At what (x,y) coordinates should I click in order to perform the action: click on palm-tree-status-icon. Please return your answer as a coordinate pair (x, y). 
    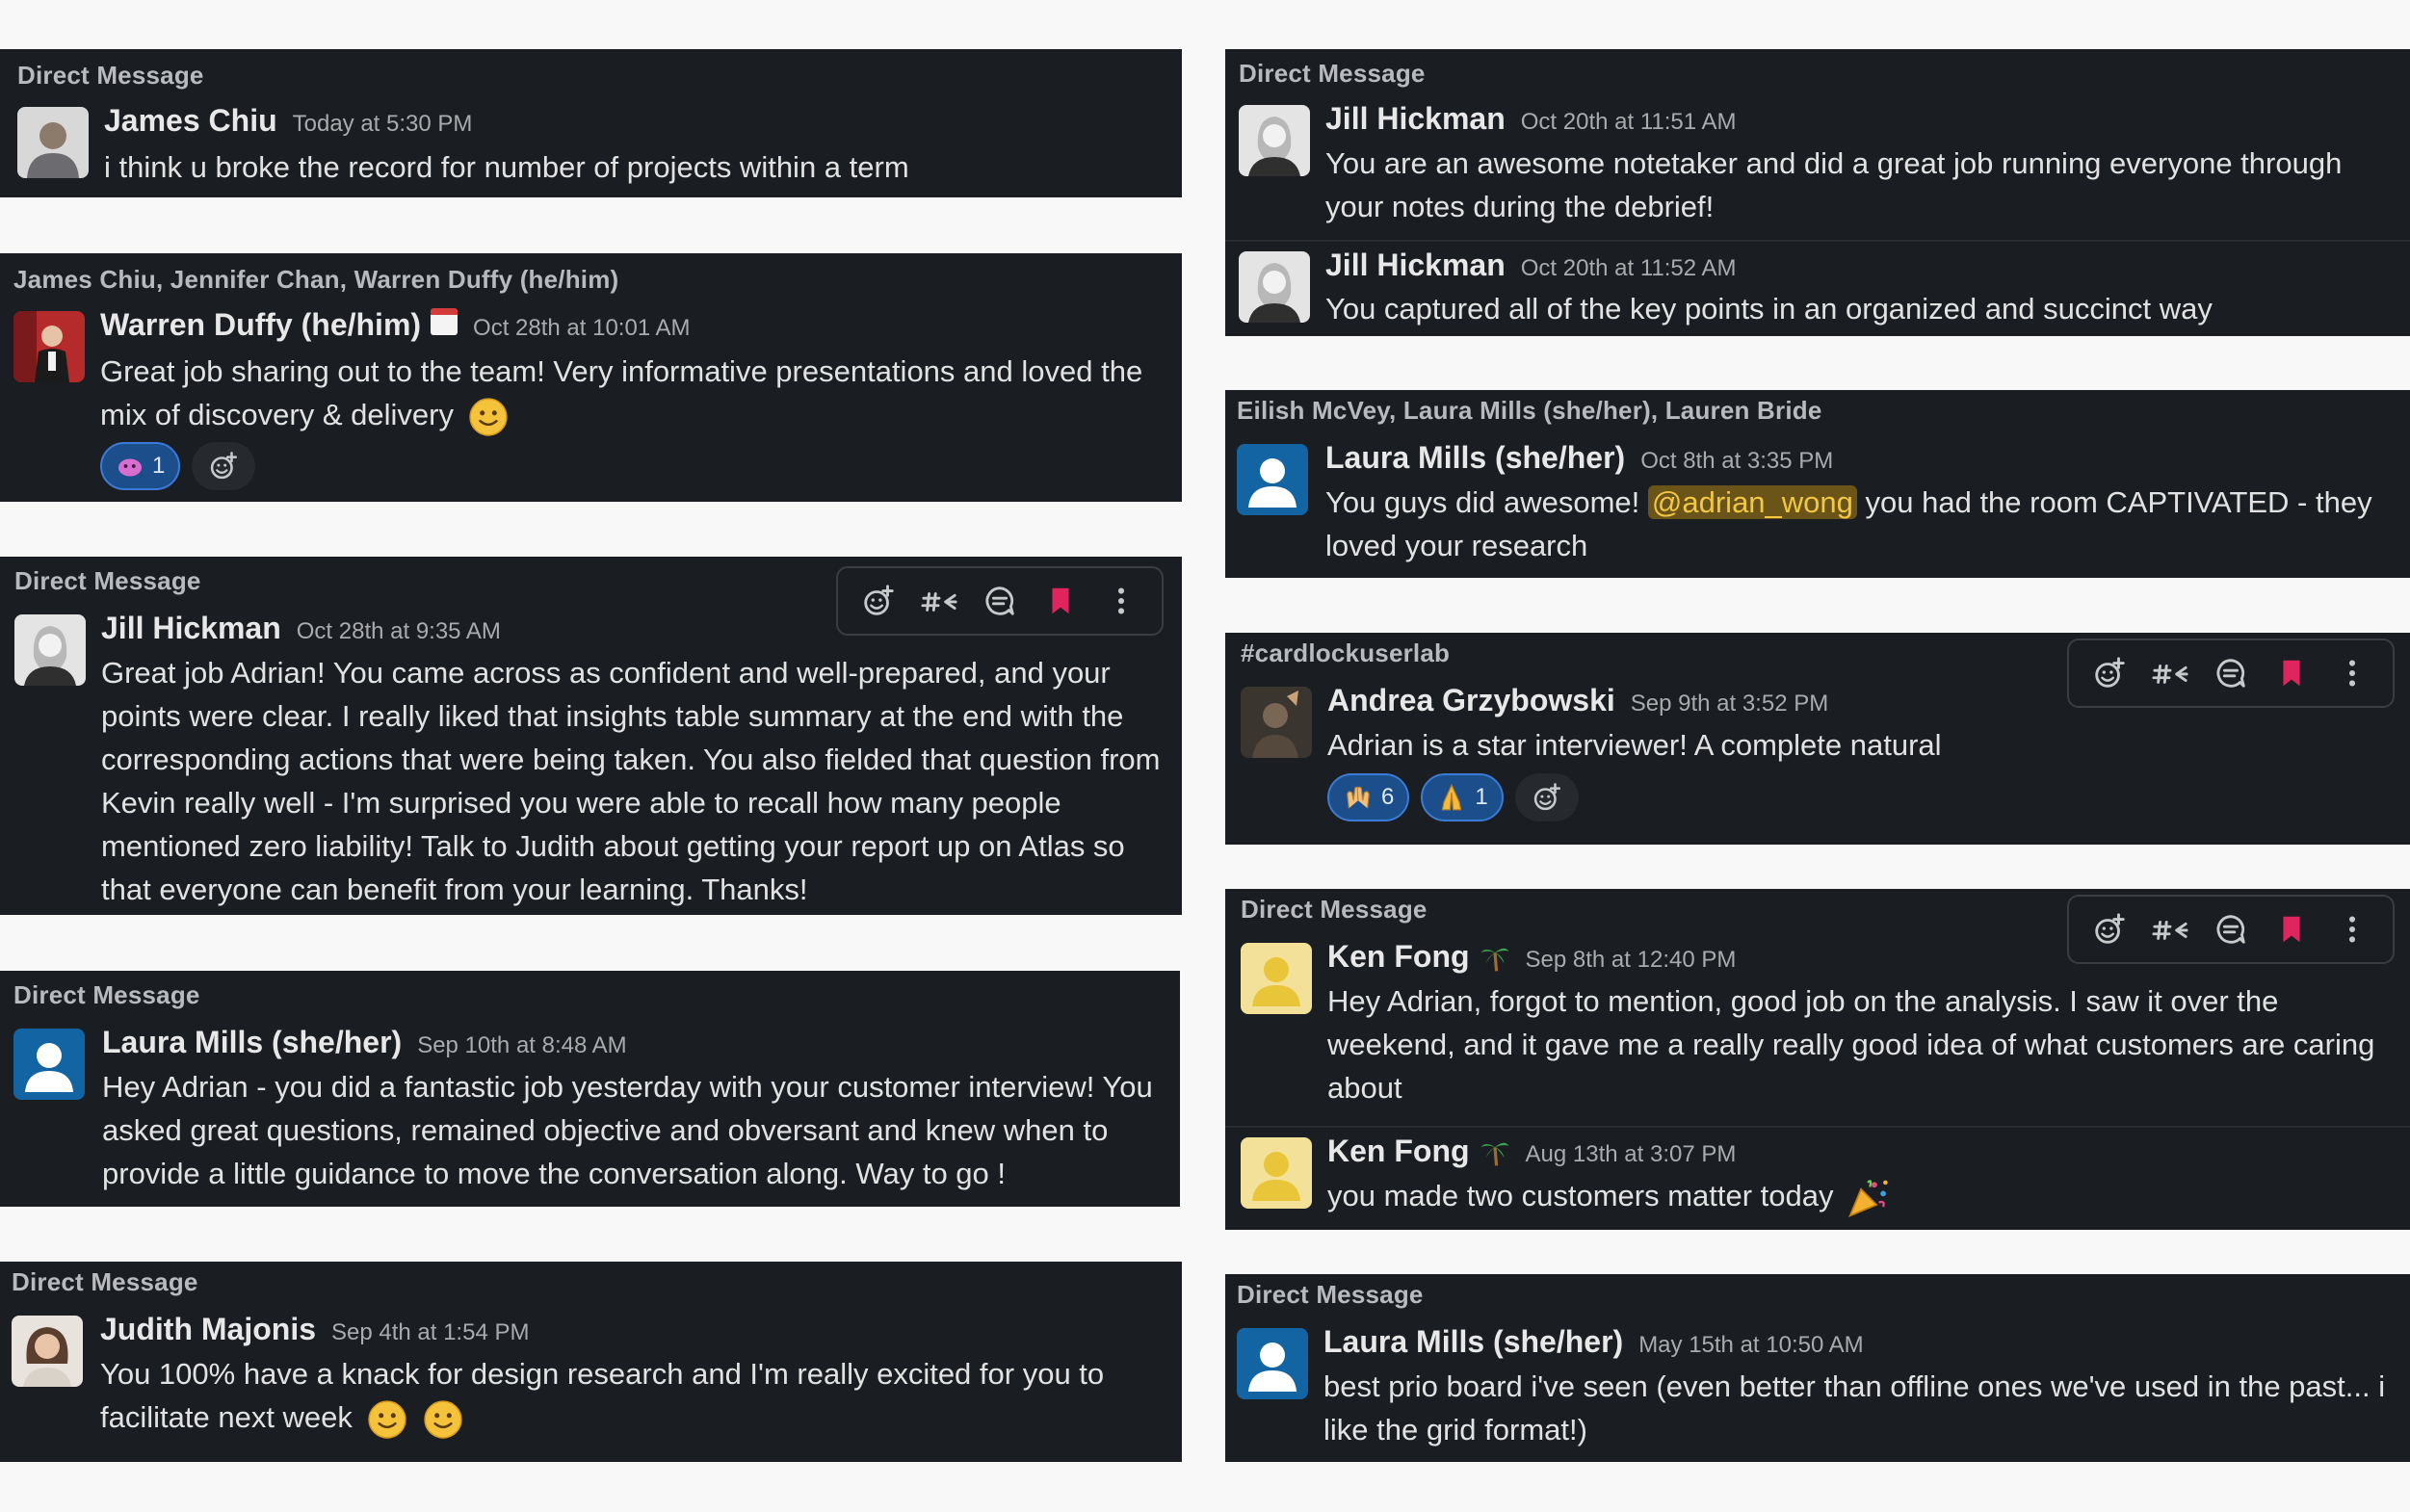
    Looking at the image, I should click on (1494, 960).